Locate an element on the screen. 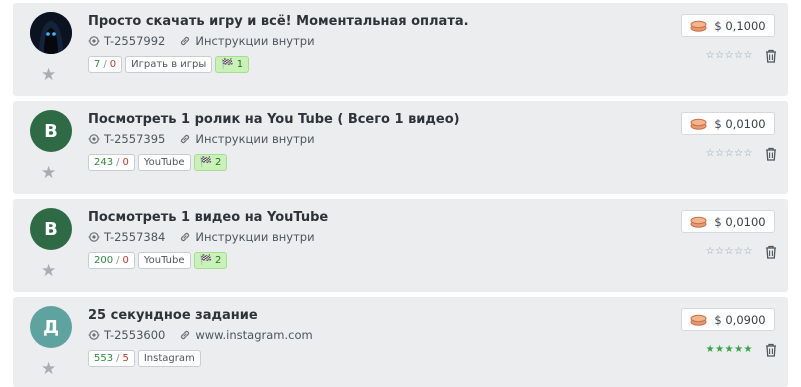 This screenshot has width=801, height=387. price-button: $ 0,1000 is located at coordinates (728, 25).